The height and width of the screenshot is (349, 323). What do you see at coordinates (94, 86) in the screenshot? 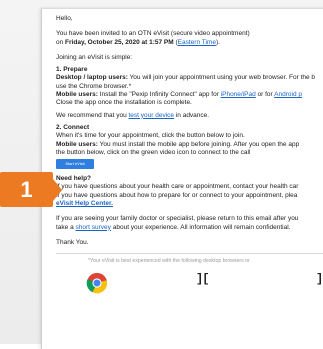
I see `desktop-instructions-2: use the Chrome browser.*` at bounding box center [94, 86].